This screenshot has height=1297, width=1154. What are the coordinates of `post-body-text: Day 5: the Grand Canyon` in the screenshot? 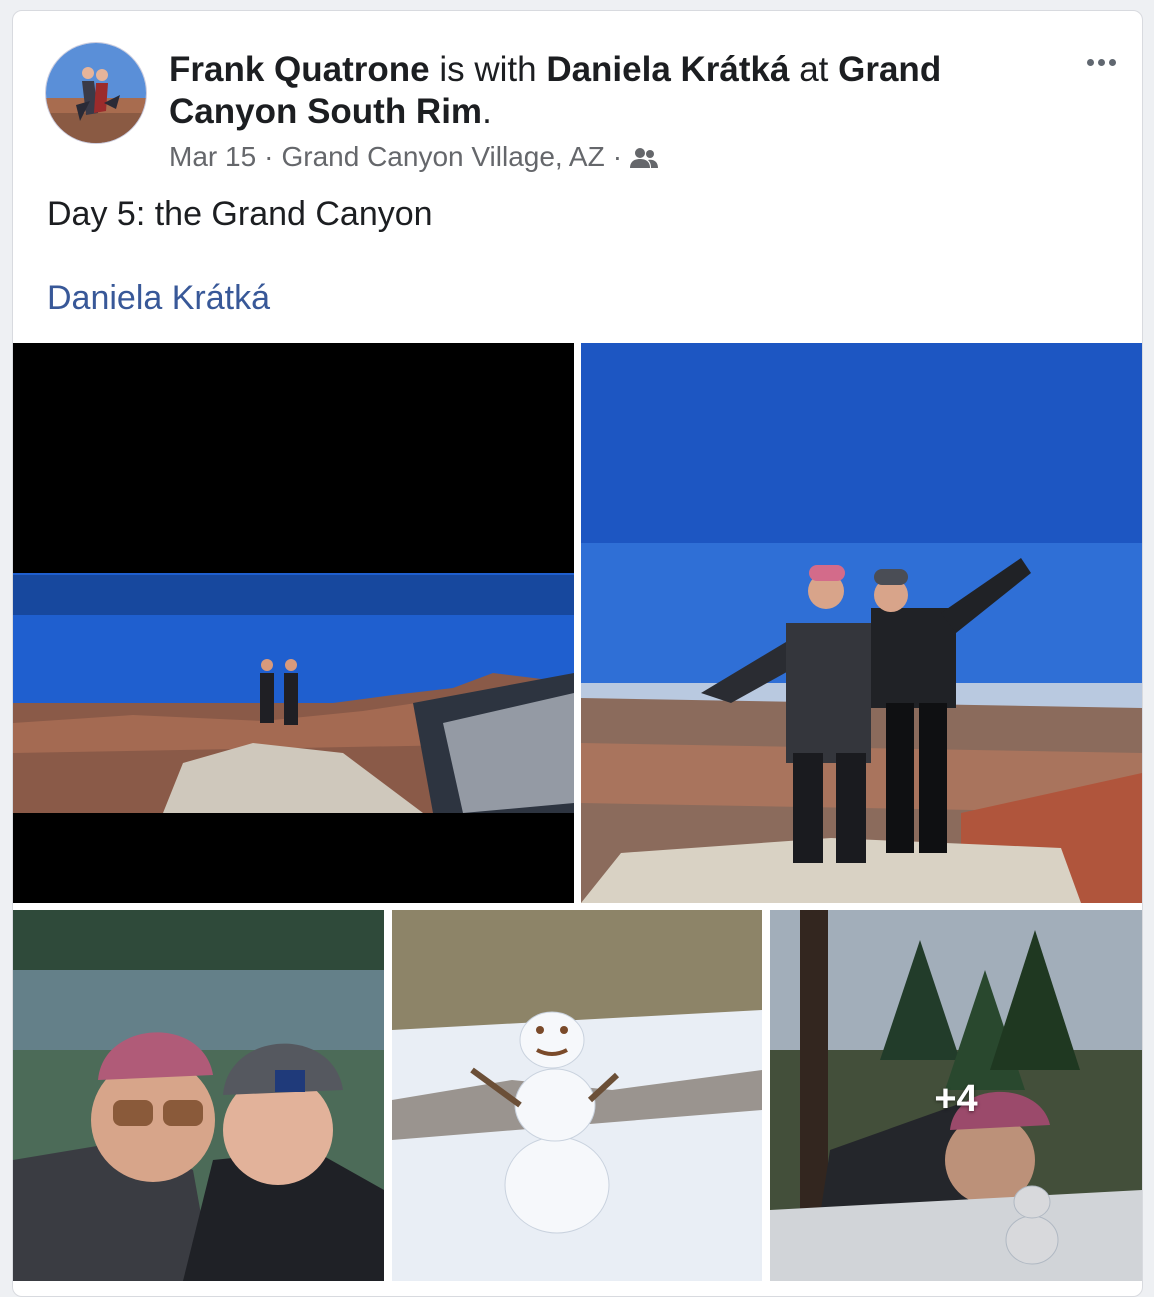 It's located at (240, 214).